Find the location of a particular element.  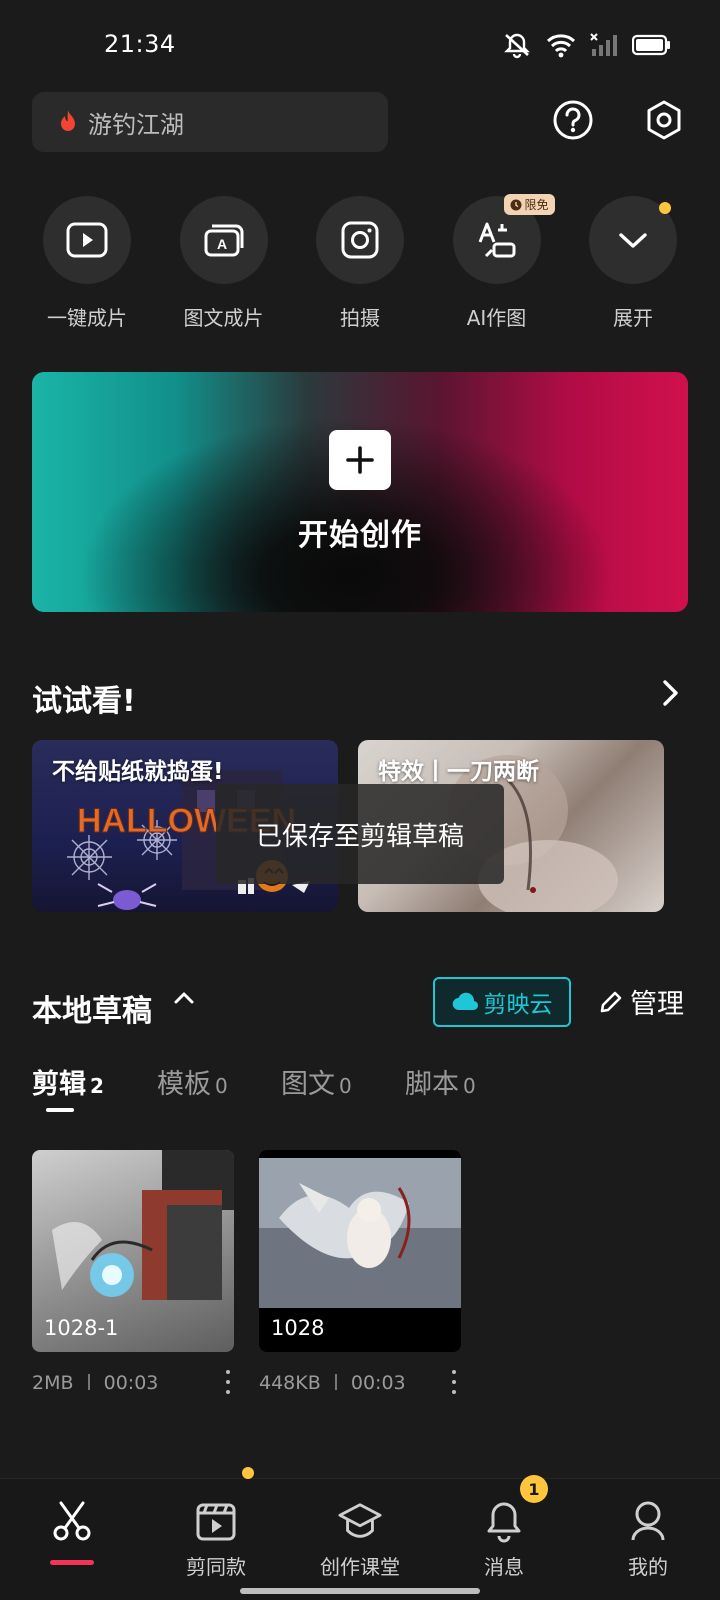

nav-edit is located at coordinates (72, 1534).